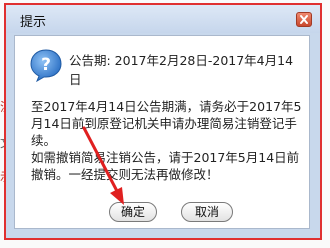 The width and height of the screenshot is (330, 248). I want to click on dialog-title: 提示, so click(33, 22).